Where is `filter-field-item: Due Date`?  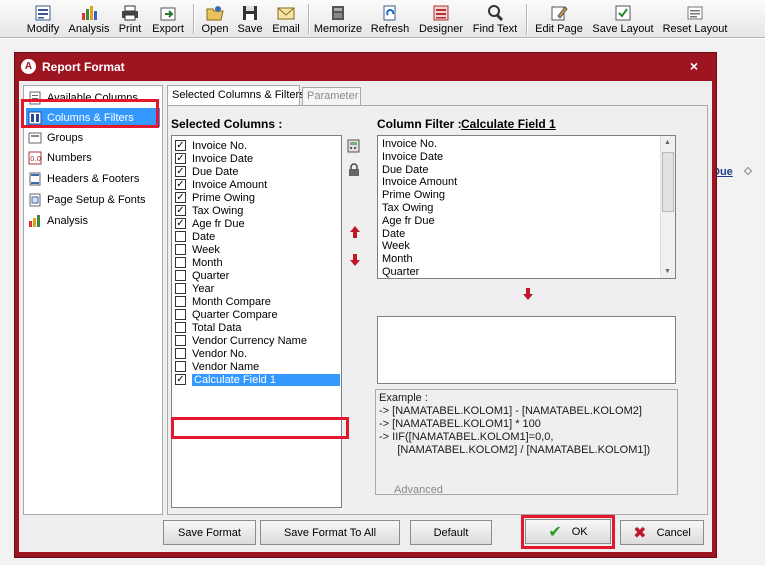
filter-field-item: Due Date is located at coordinates (405, 170).